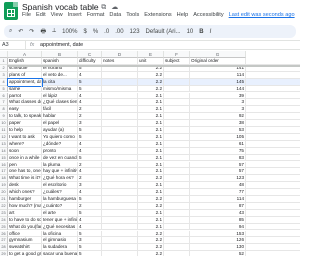 This screenshot has width=320, height=256. Describe the element at coordinates (4, 54) in the screenshot. I see `select-all-corner` at that location.